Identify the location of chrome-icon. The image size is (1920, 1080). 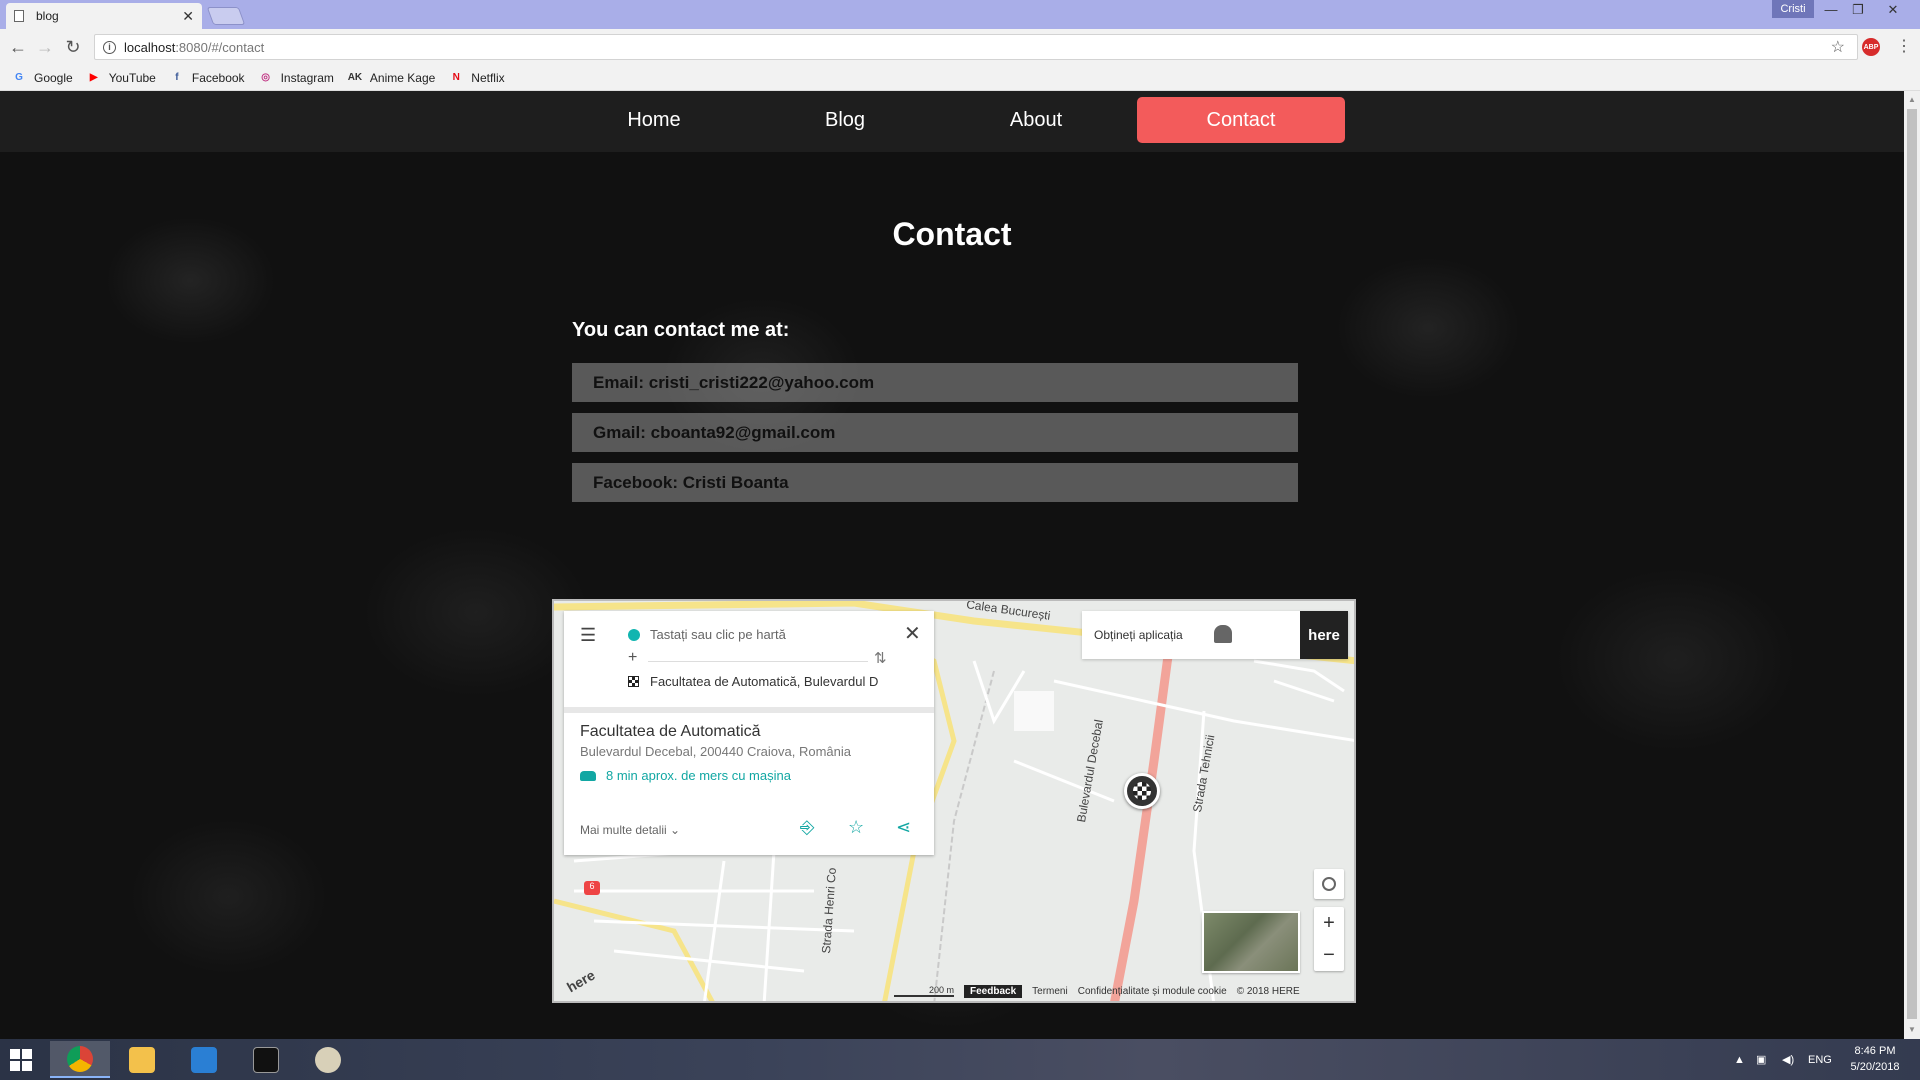
(80, 1058).